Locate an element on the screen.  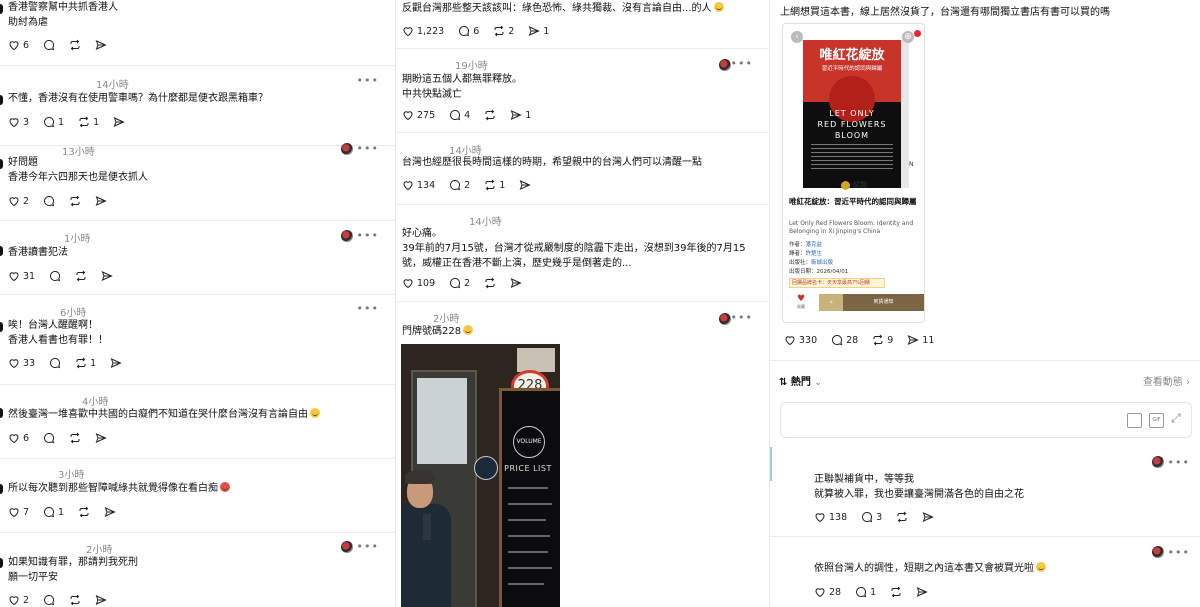
notify-button: 到貨通知 is located at coordinates (883, 302).